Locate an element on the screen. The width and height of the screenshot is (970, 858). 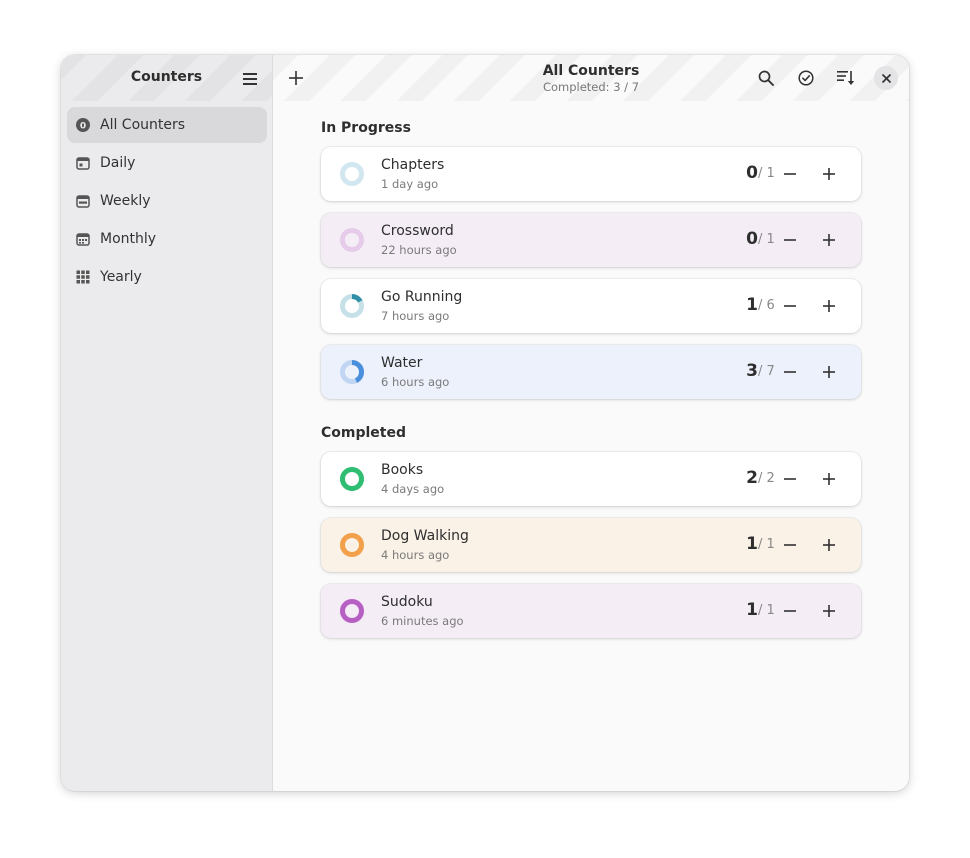
sidebar-item-yearly: Yearly is located at coordinates (167, 277).